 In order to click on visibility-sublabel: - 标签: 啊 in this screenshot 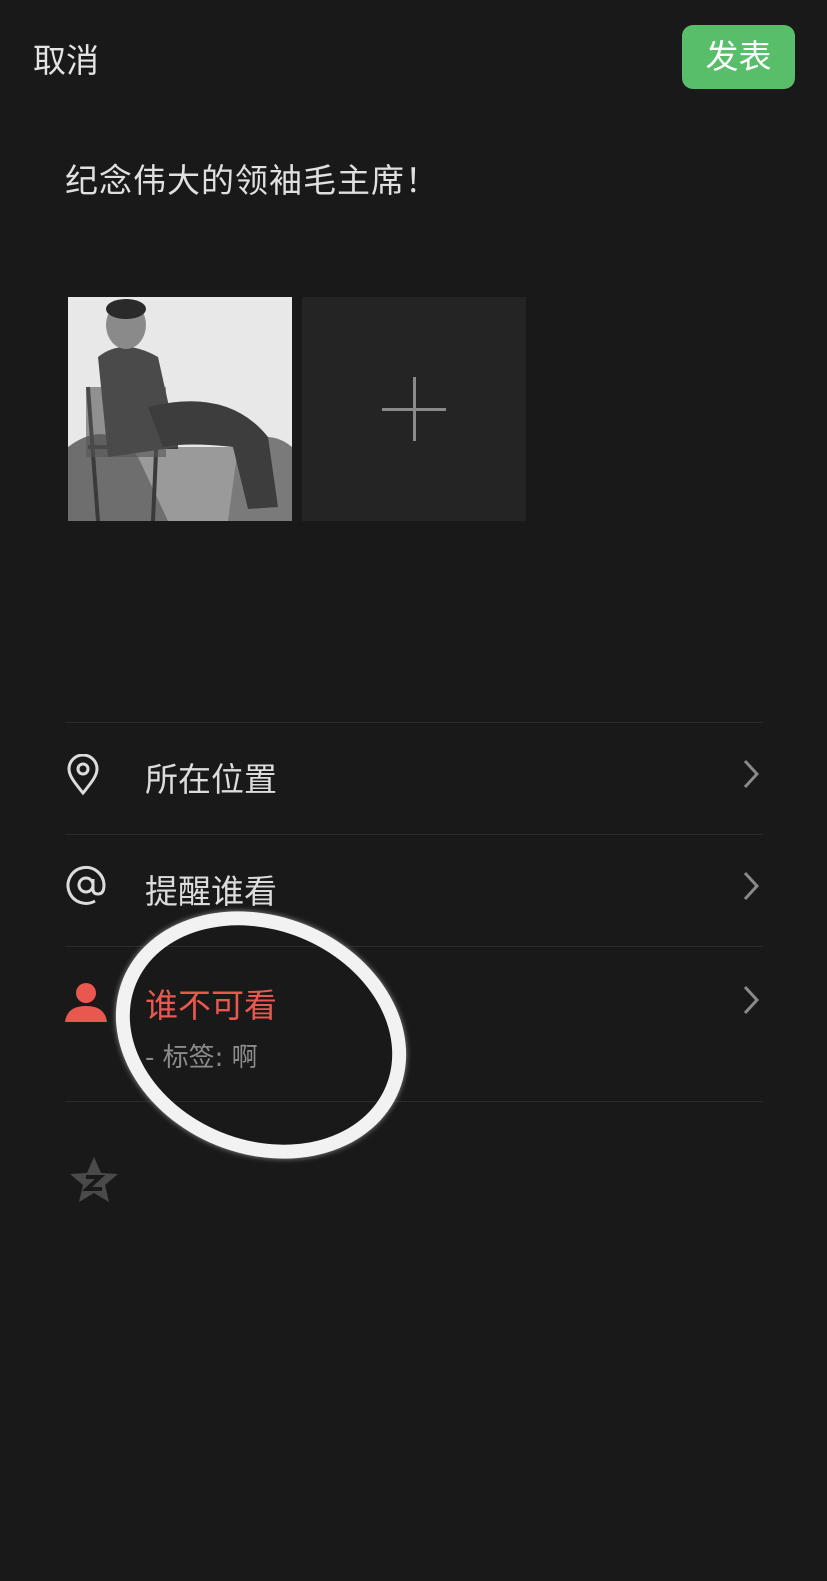, I will do `click(201, 1058)`.